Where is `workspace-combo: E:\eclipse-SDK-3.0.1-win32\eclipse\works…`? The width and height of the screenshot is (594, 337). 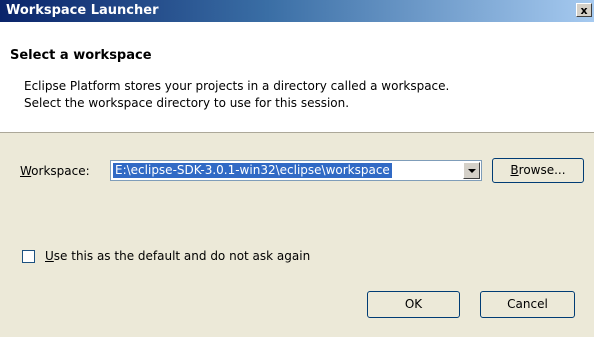 workspace-combo: E:\eclipse-SDK-3.0.1-win32\eclipse\works… is located at coordinates (296, 170).